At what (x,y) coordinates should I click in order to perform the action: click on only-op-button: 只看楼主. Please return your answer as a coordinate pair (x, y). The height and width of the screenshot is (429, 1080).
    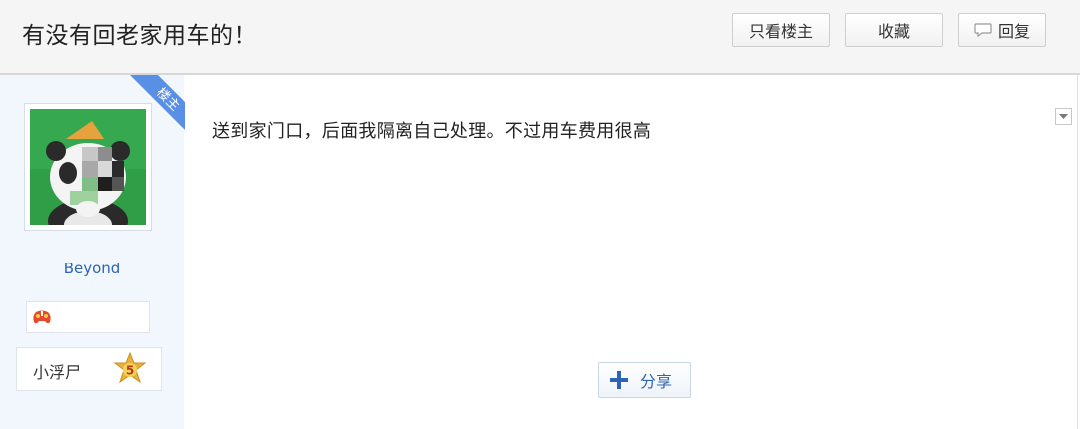
    Looking at the image, I should click on (781, 30).